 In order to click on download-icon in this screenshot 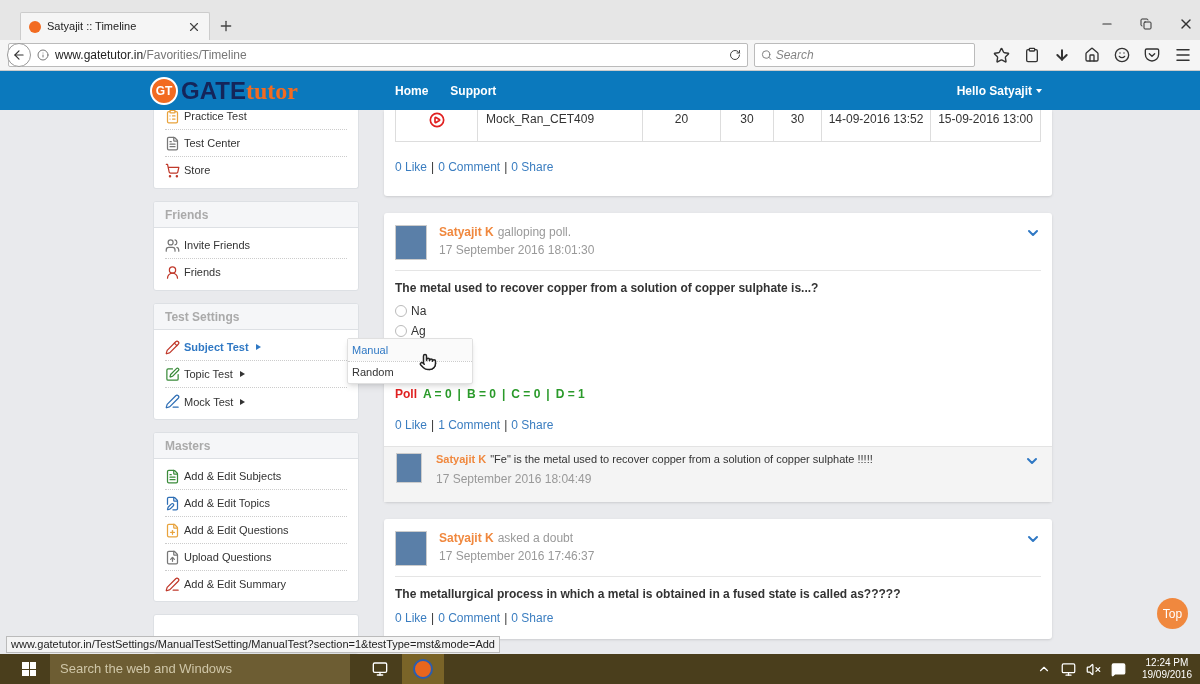, I will do `click(1062, 55)`.